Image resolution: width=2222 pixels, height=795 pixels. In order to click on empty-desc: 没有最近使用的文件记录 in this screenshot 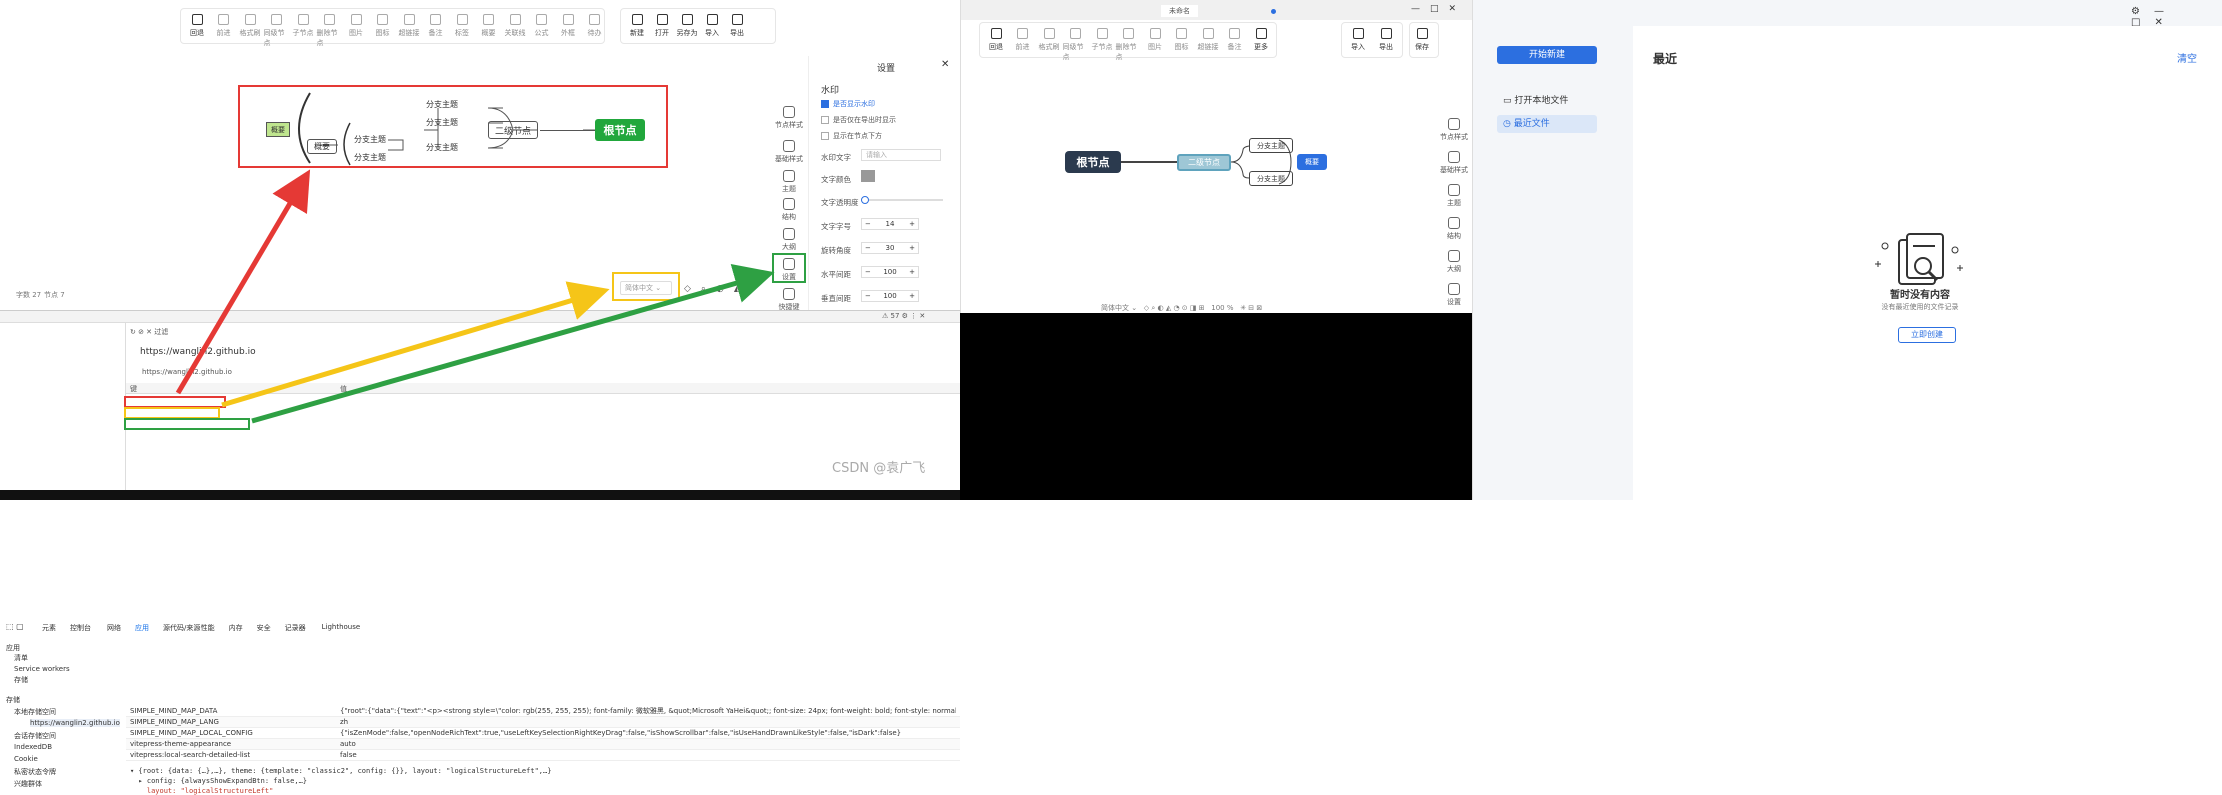, I will do `click(1920, 307)`.